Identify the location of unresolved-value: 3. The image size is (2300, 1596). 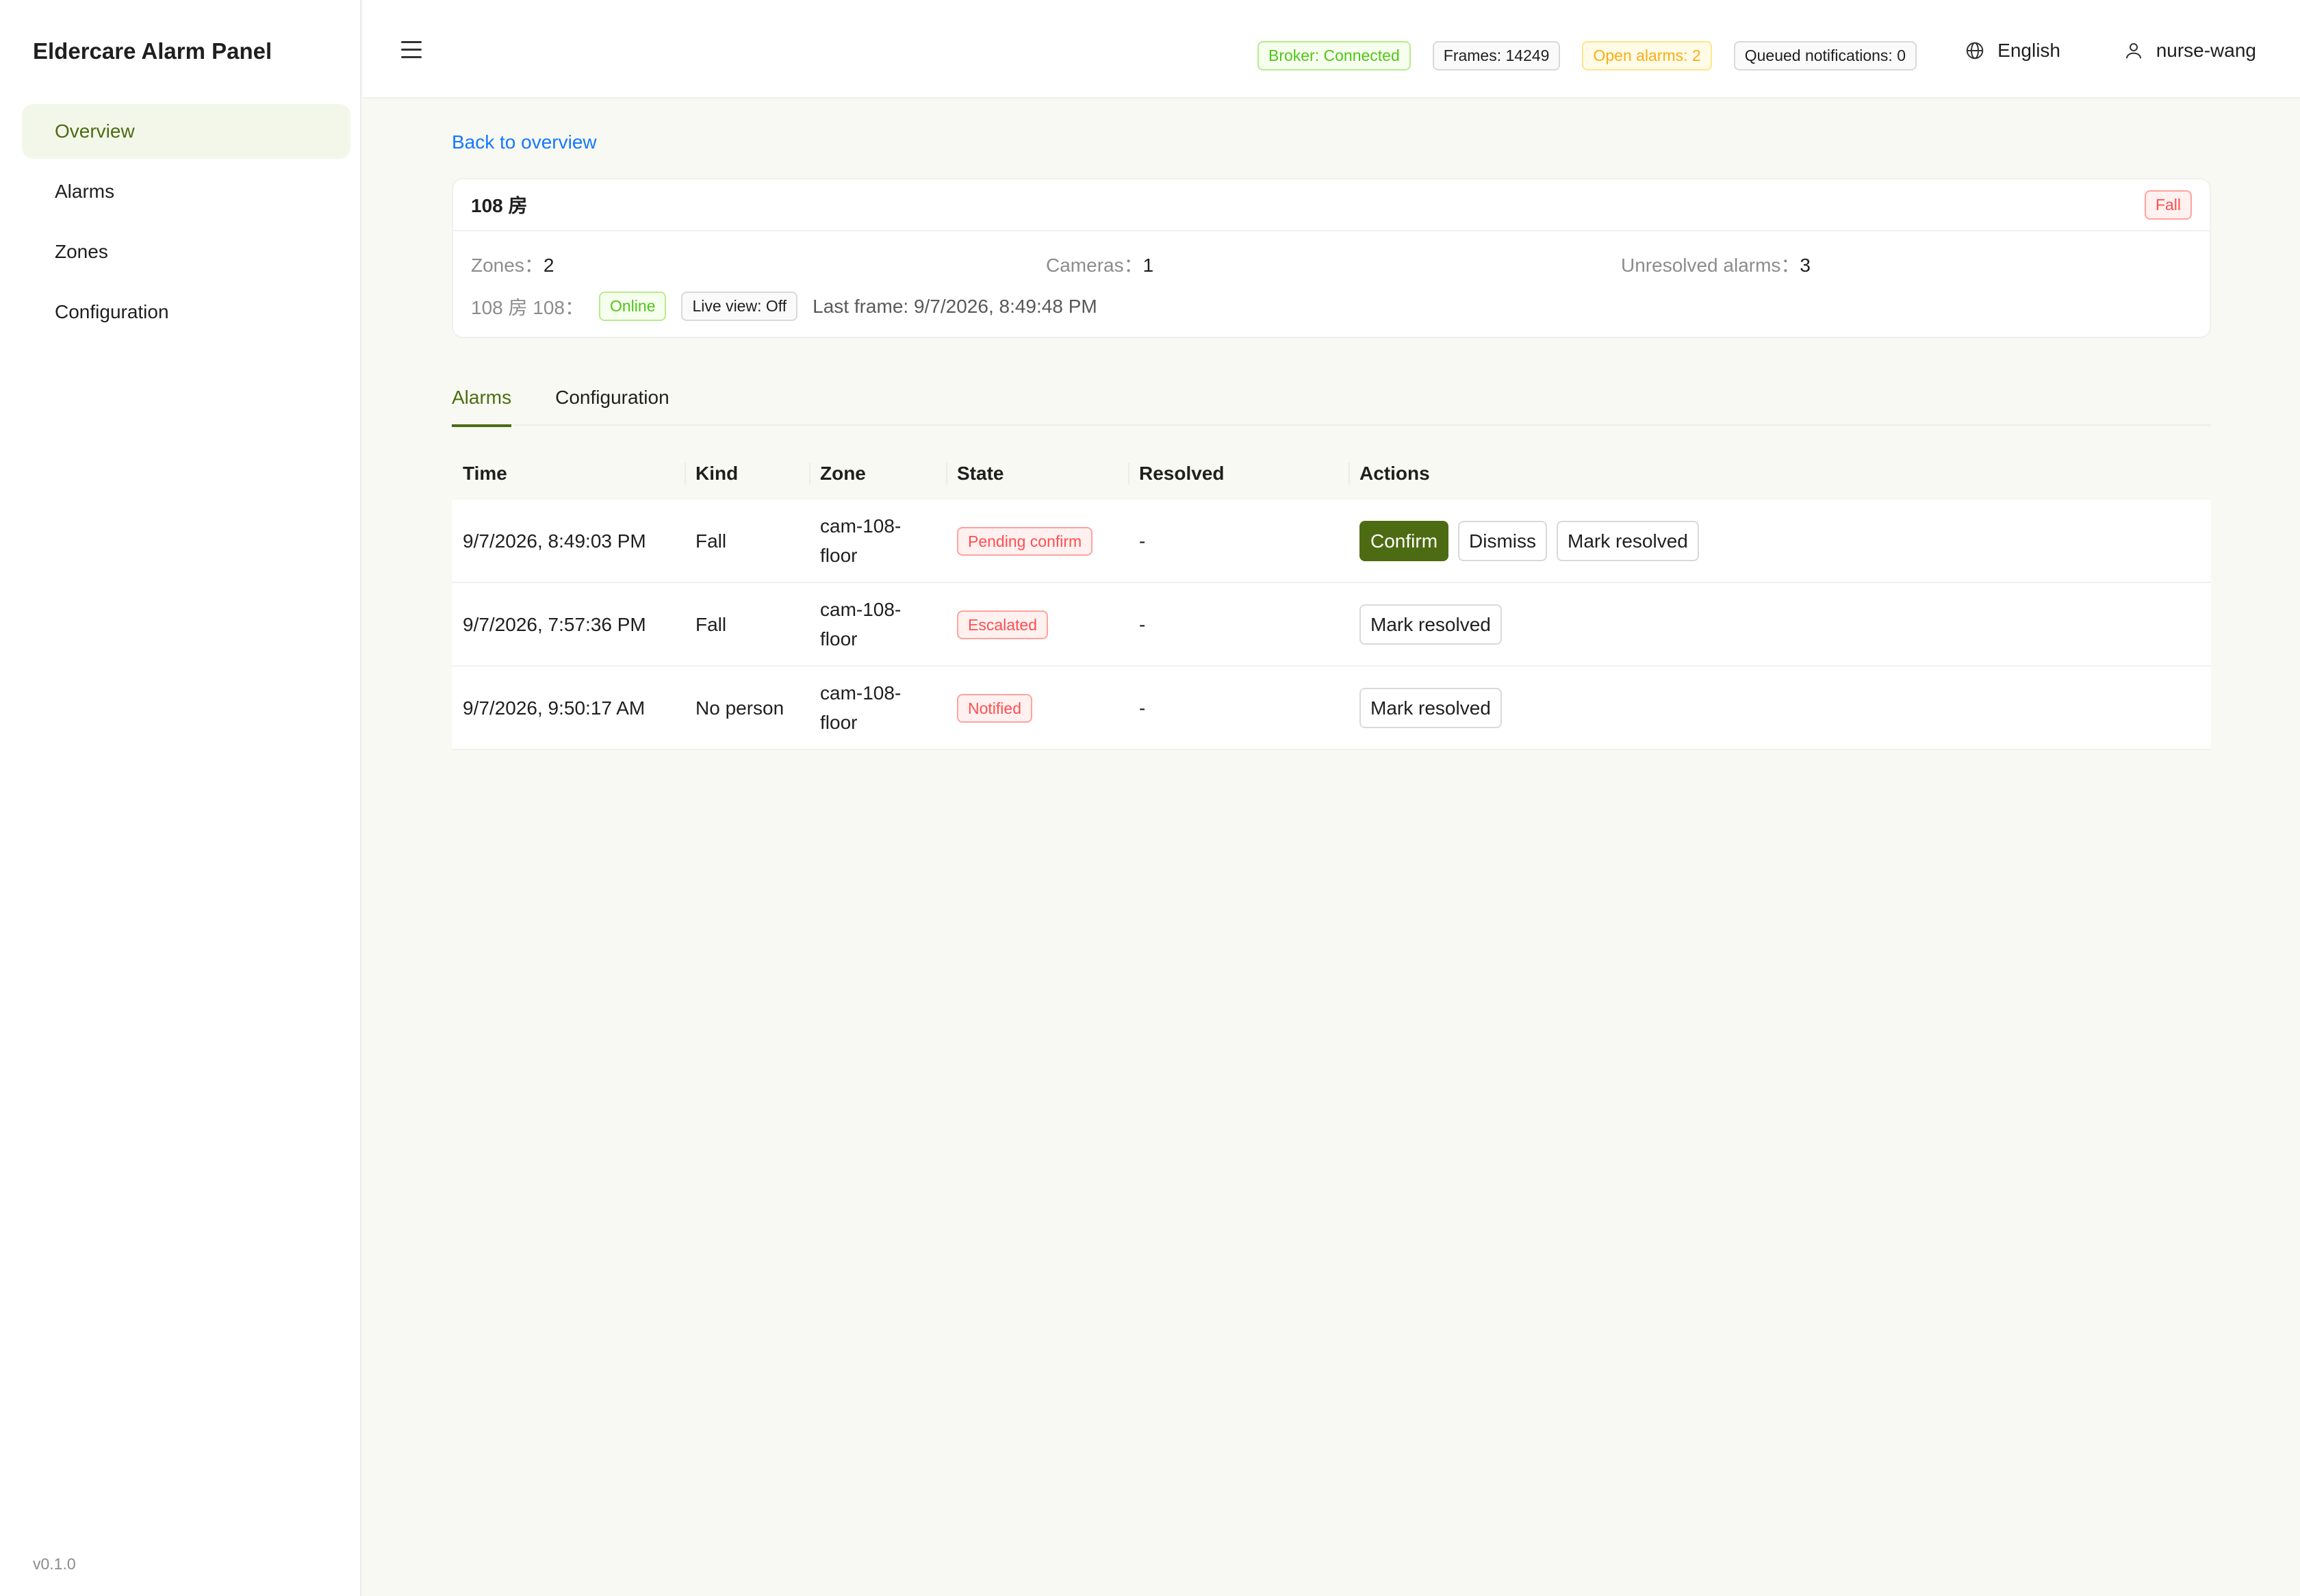
(1805, 266).